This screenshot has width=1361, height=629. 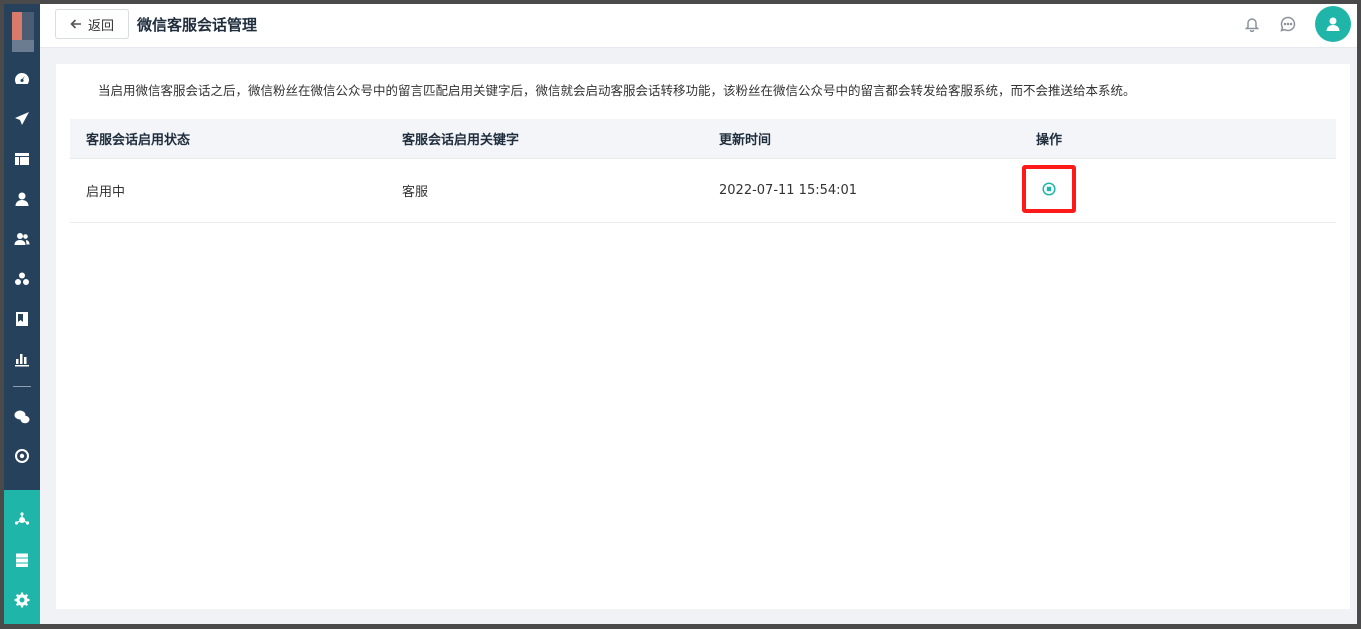 I want to click on avatar-icon, so click(x=1333, y=24).